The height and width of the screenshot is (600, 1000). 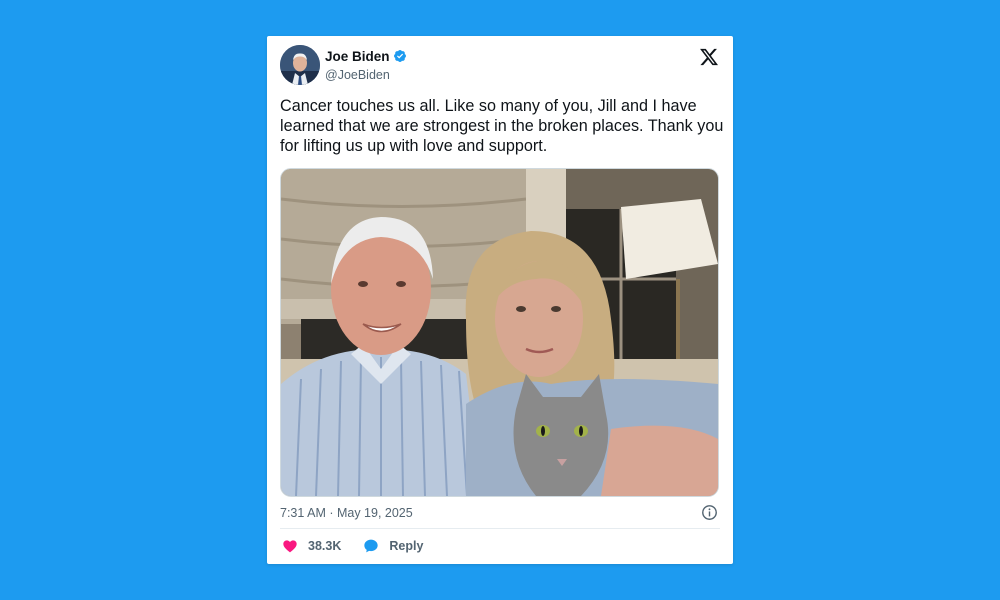 What do you see at coordinates (325, 546) in the screenshot?
I see `like-count: 38.3K` at bounding box center [325, 546].